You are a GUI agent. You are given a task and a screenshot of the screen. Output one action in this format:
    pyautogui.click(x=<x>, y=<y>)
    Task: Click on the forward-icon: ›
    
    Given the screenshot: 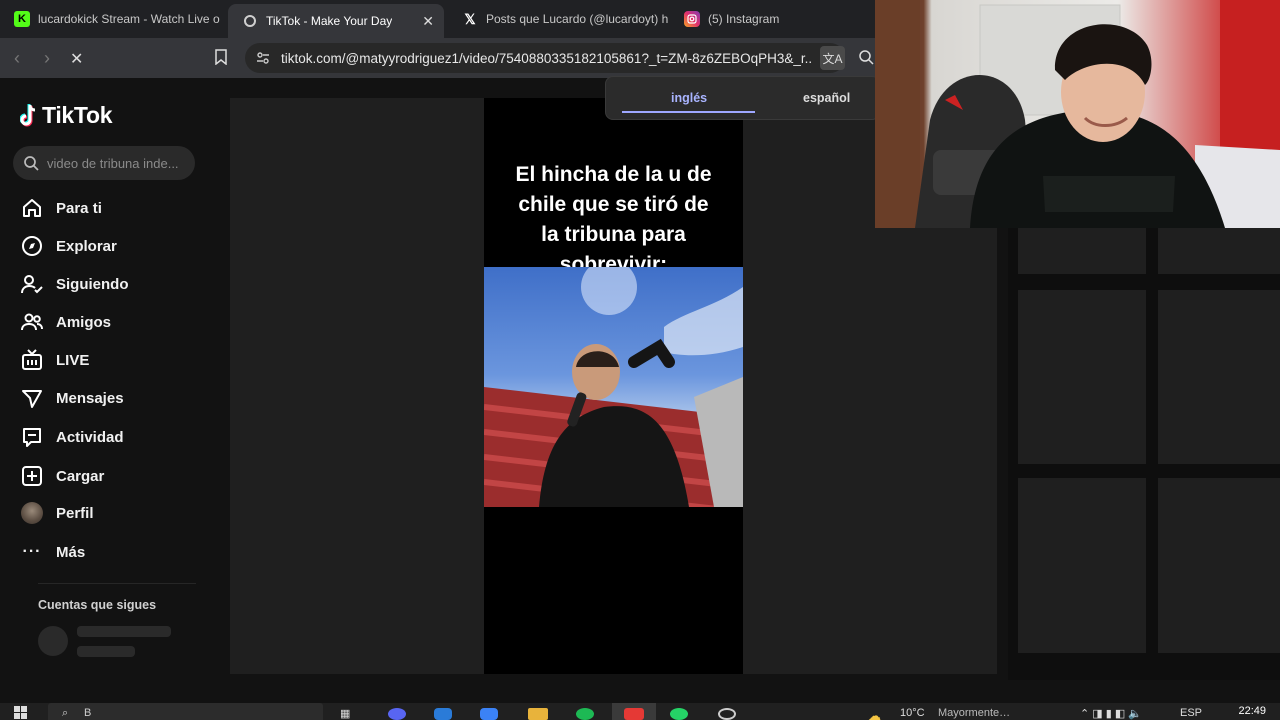 What is the action you would take?
    pyautogui.click(x=47, y=58)
    